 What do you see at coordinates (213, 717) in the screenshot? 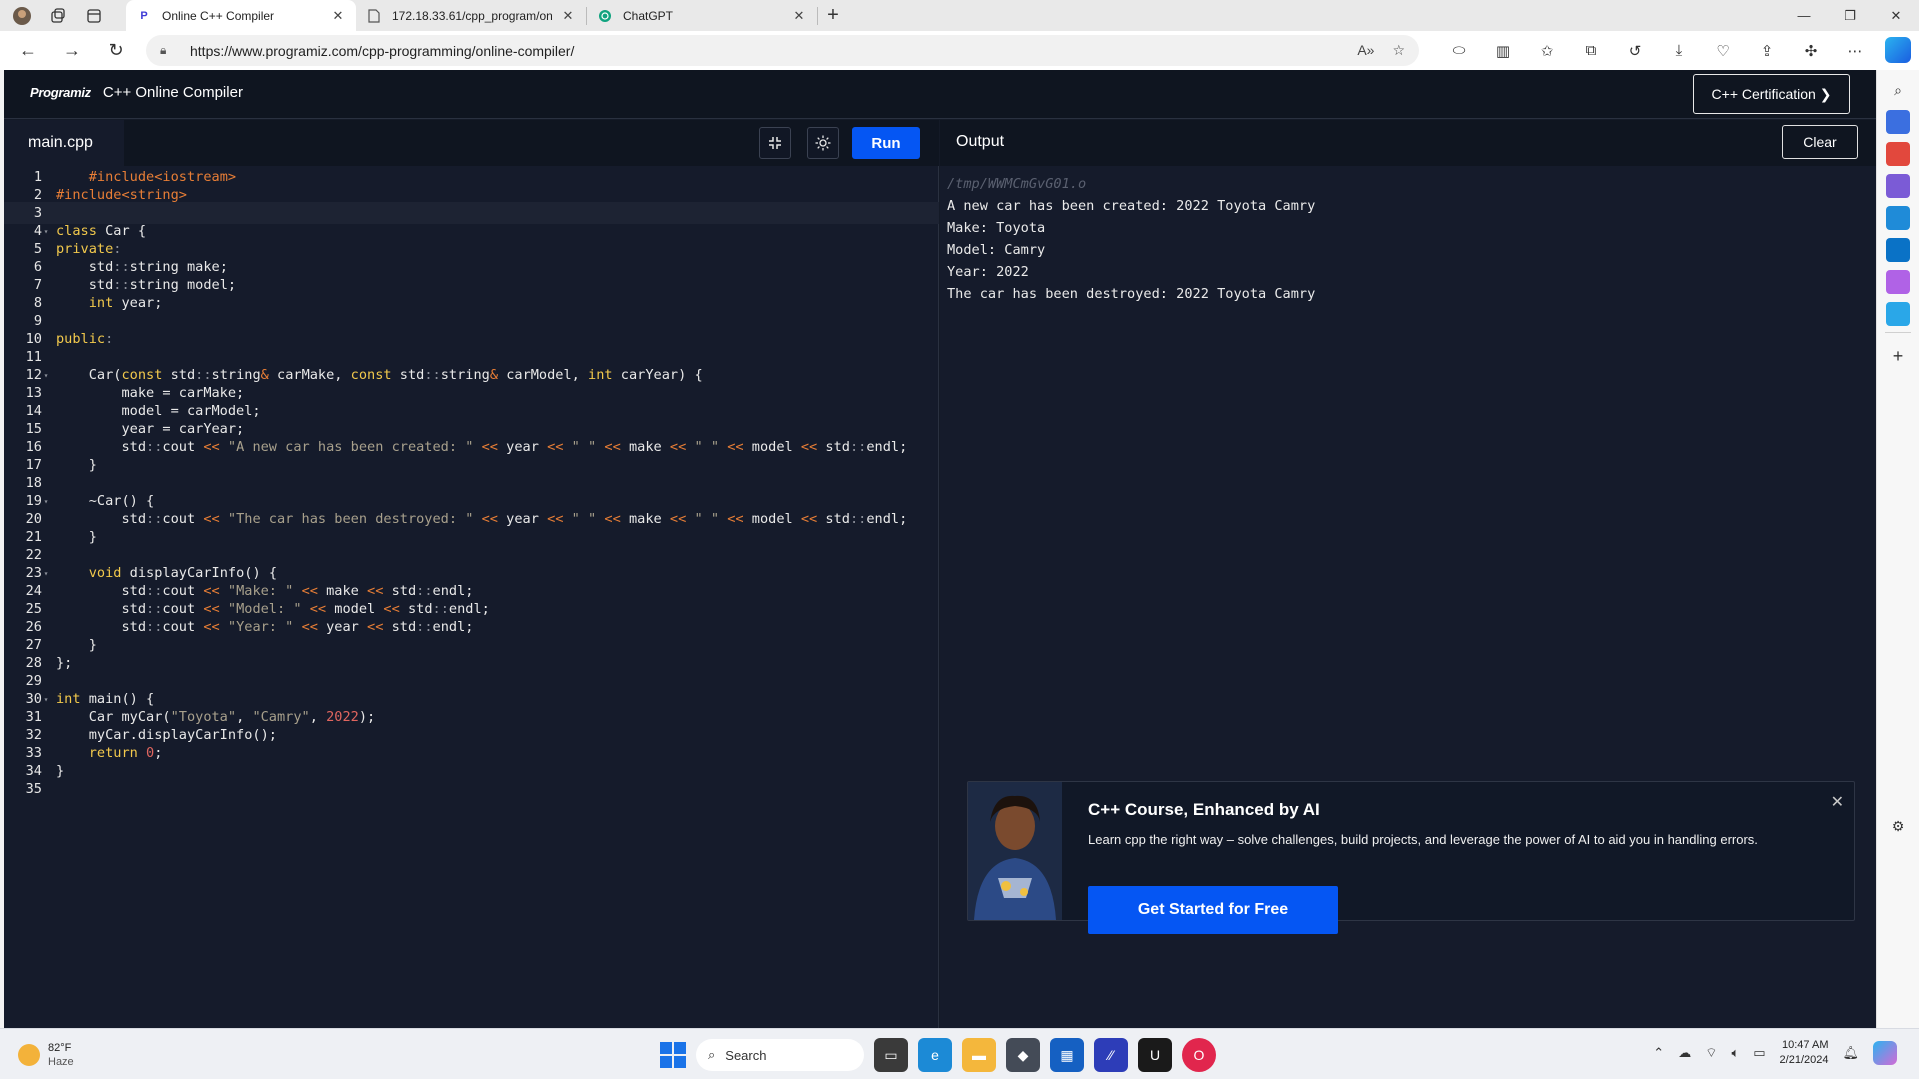
I see `code-text: Car myCar("Toyota", "Camry", 2022);` at bounding box center [213, 717].